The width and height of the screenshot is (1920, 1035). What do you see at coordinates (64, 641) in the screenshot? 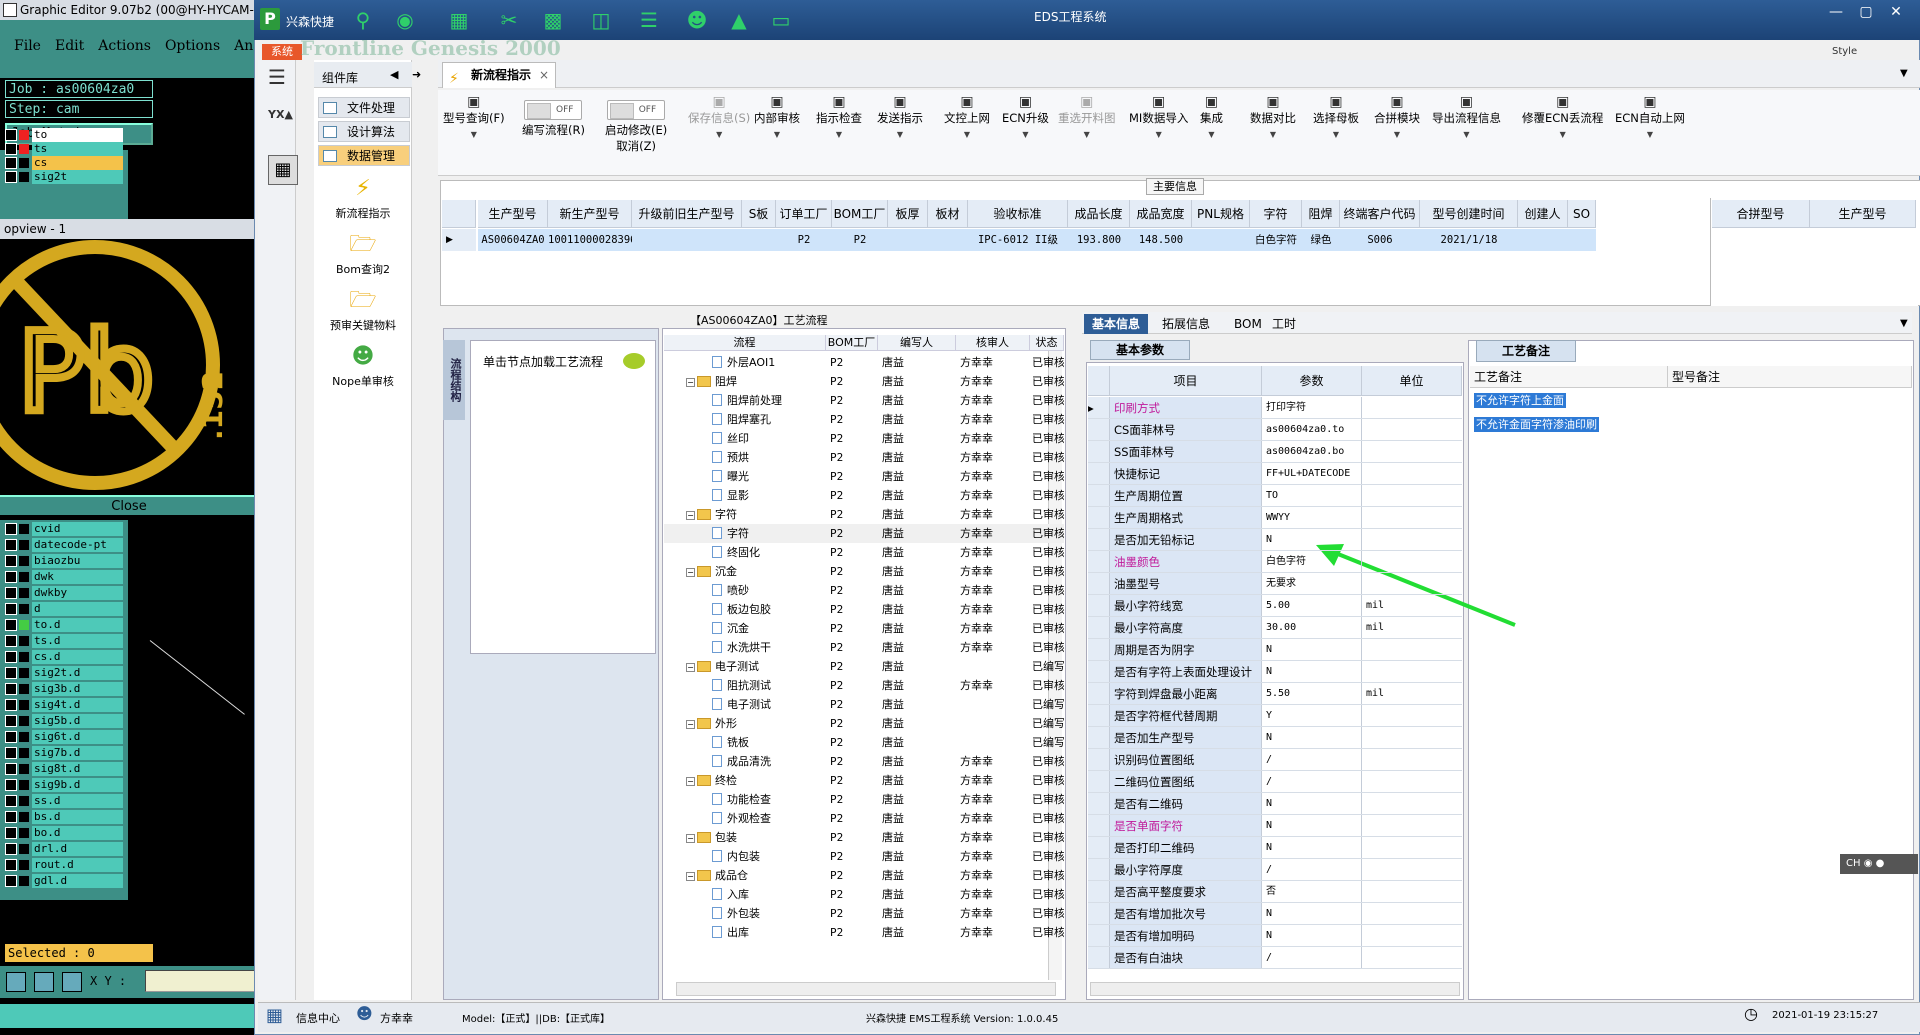
I see `ge-layer-row: ts.d` at bounding box center [64, 641].